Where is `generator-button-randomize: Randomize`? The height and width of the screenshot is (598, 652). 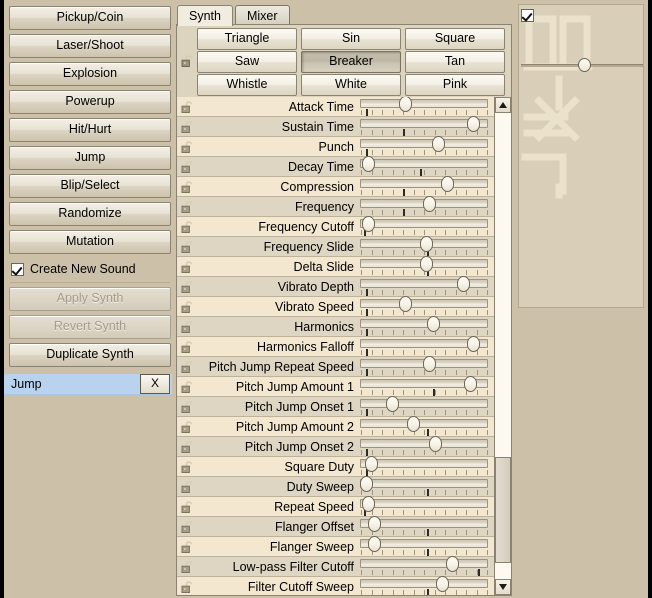
generator-button-randomize: Randomize is located at coordinates (90, 214).